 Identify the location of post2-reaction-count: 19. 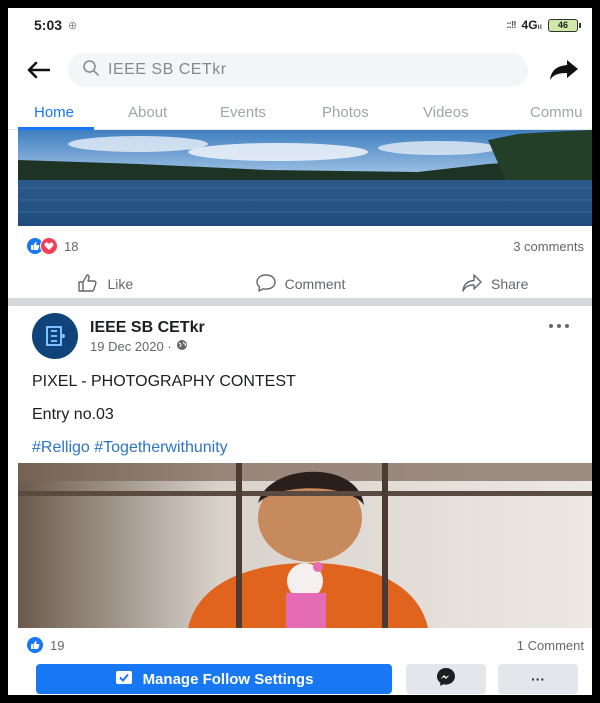
(57, 645).